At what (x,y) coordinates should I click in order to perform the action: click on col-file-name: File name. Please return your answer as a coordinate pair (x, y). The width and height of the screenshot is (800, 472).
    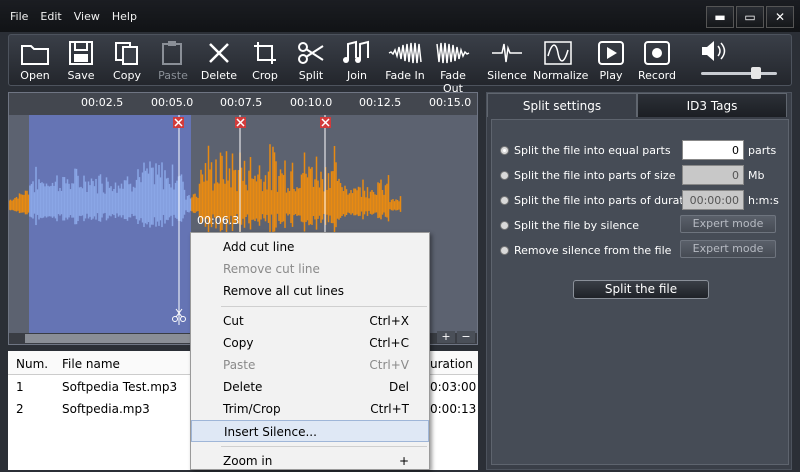
    Looking at the image, I should click on (91, 364).